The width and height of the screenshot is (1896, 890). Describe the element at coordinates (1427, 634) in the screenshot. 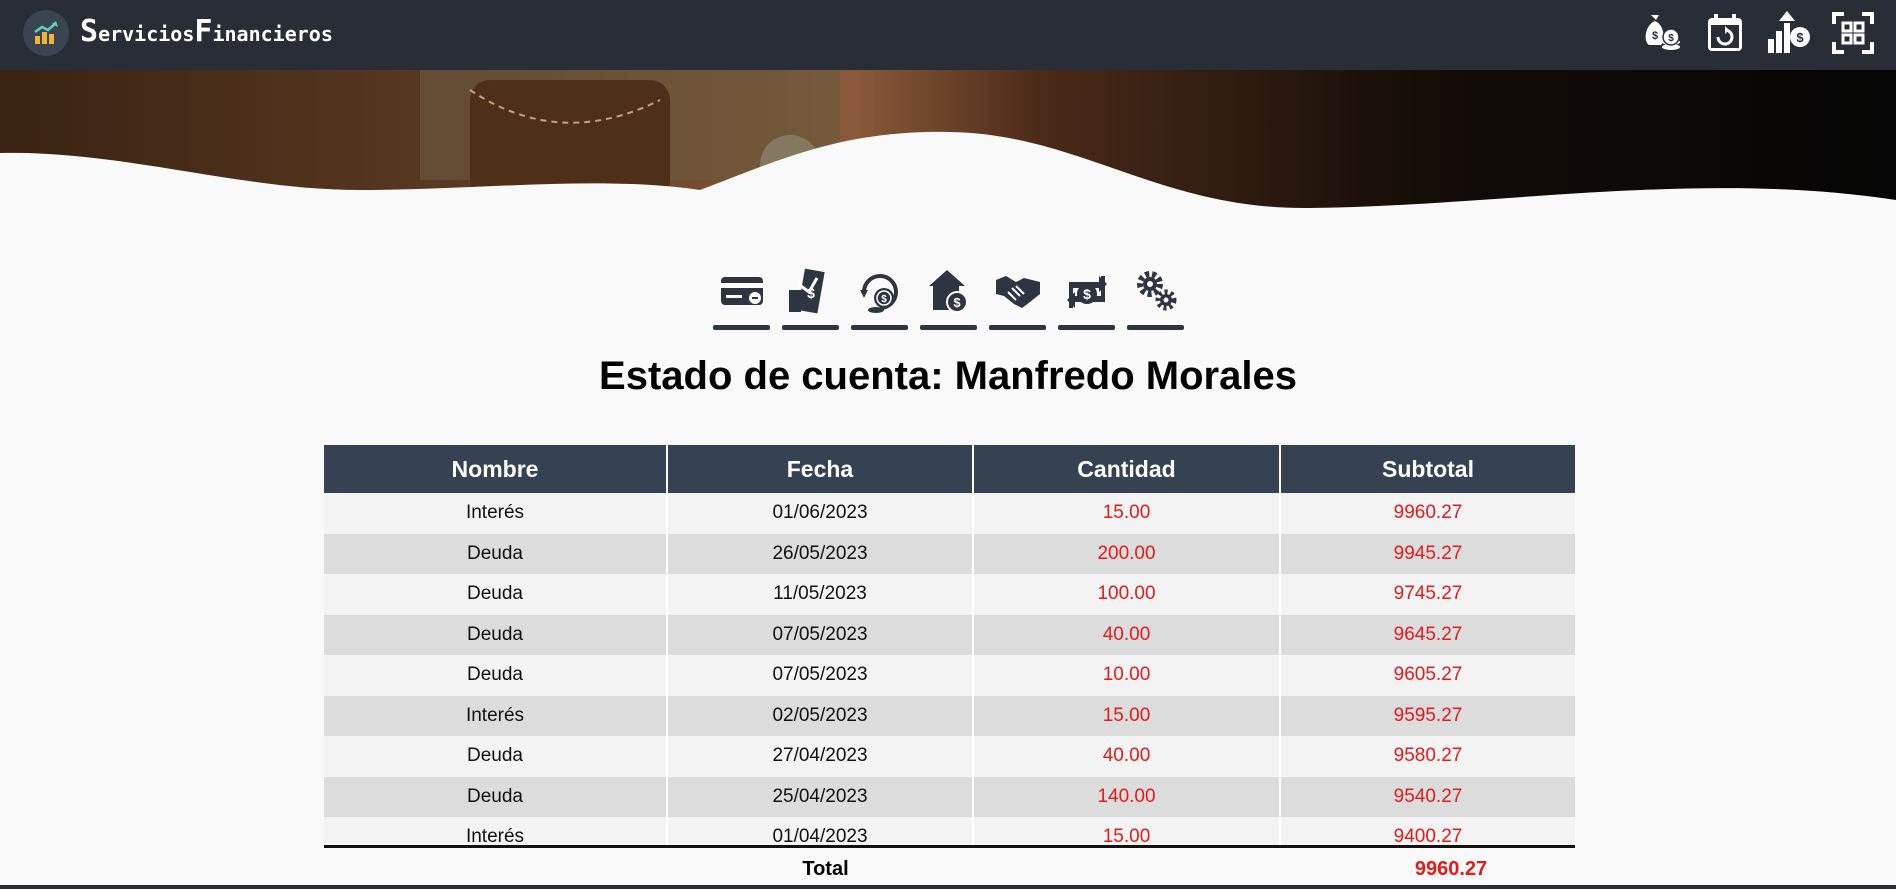

I see `cell-subtotal: 9645.27` at that location.